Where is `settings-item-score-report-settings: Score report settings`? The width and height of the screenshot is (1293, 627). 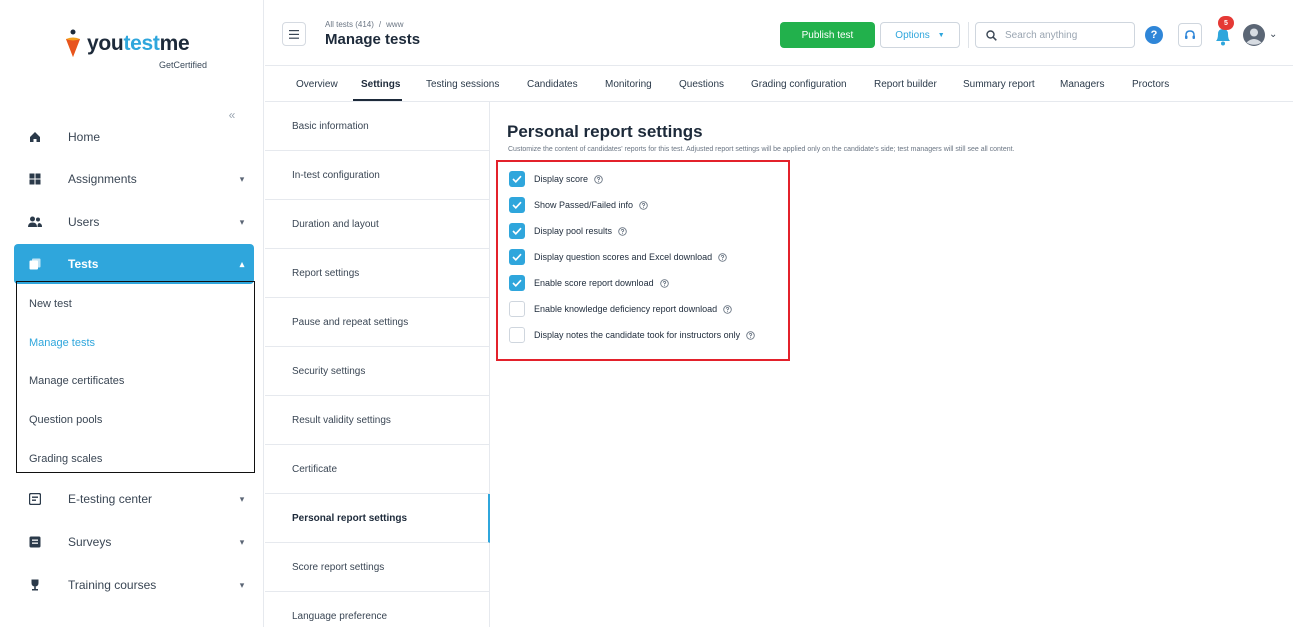
settings-item-score-report-settings: Score report settings is located at coordinates (377, 567).